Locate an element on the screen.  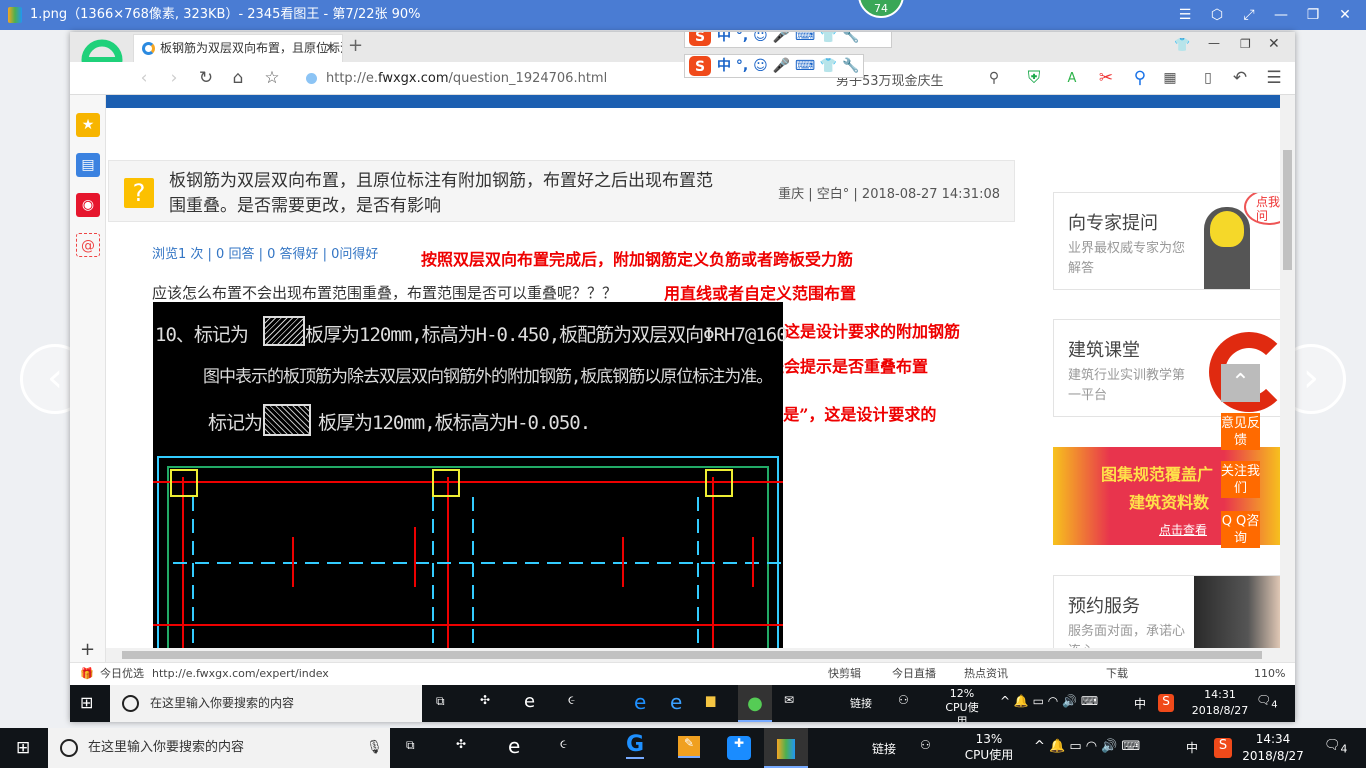
zoom-level: 110% is located at coordinates (1269, 674).